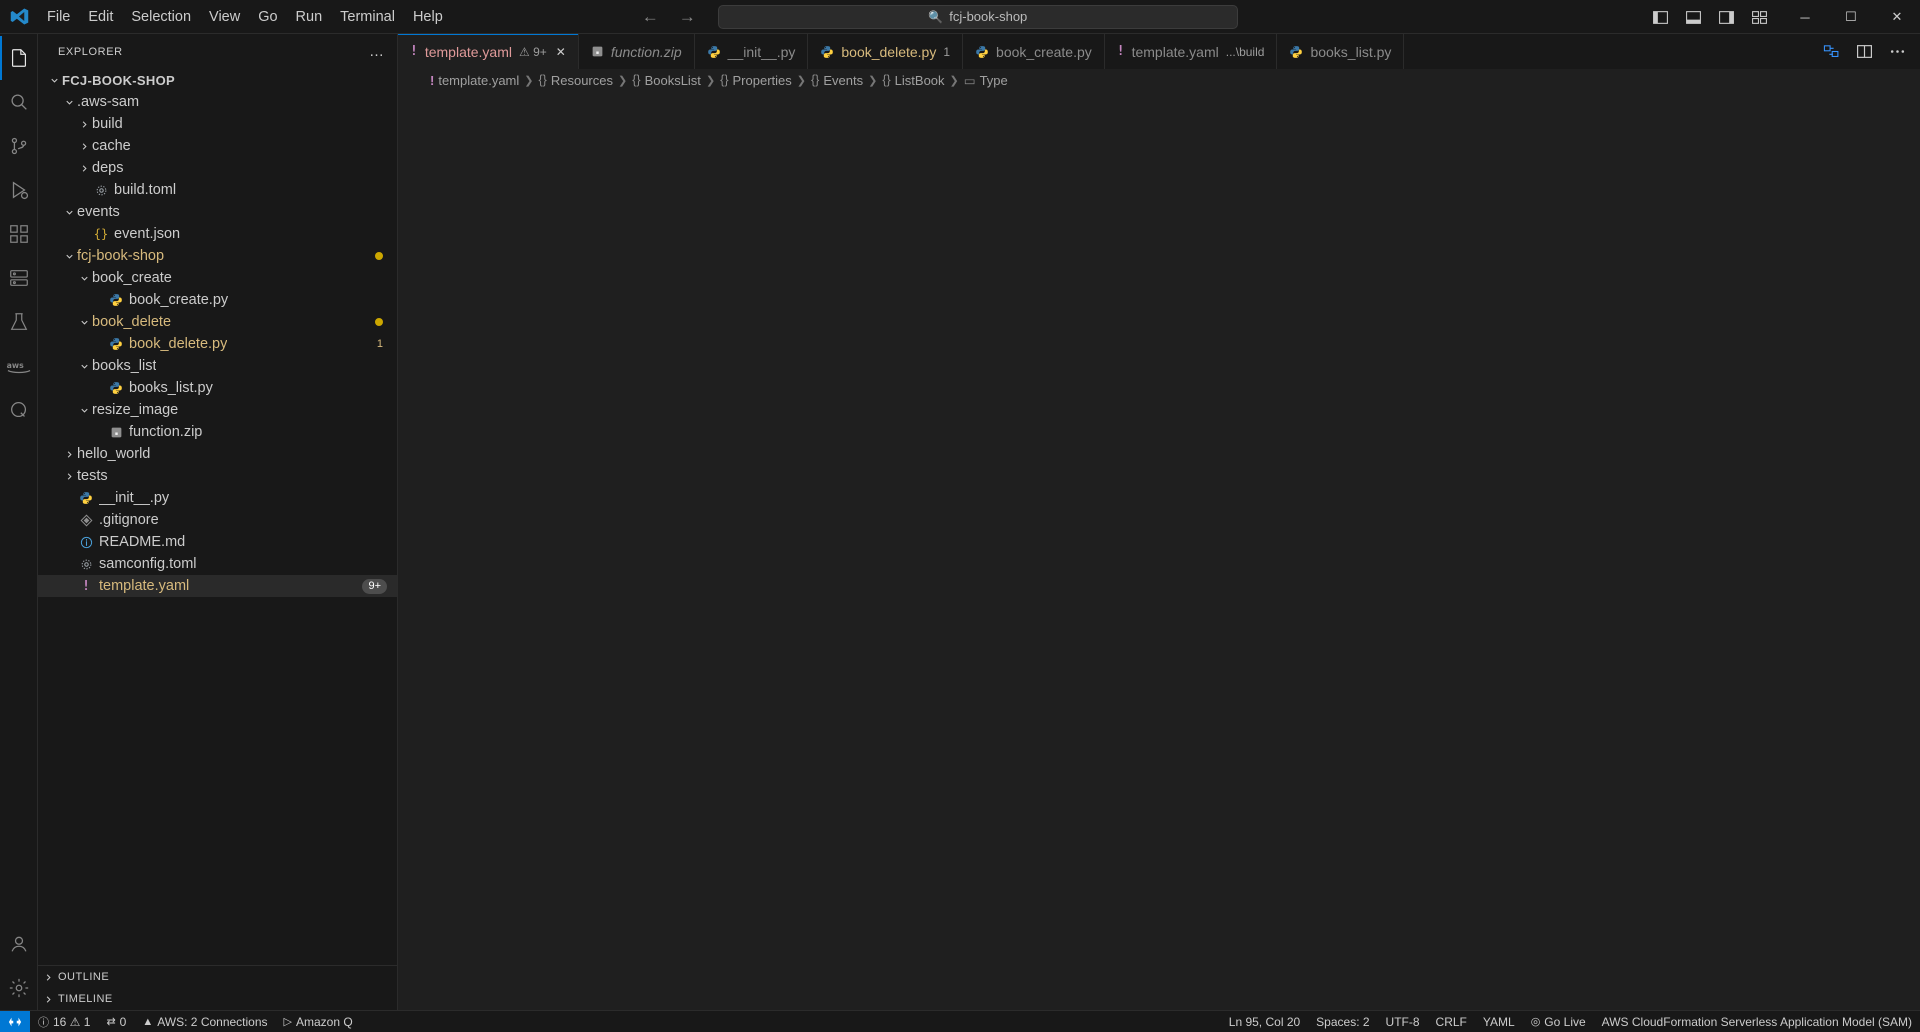 The image size is (1920, 1032). I want to click on remote-indicator, so click(15, 1021).